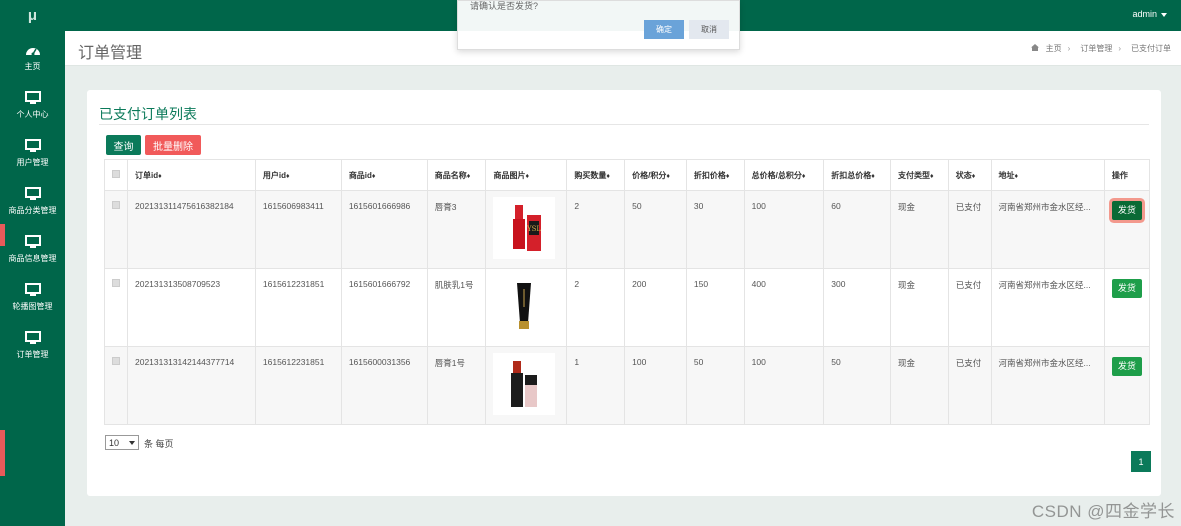 Image resolution: width=1181 pixels, height=526 pixels. Describe the element at coordinates (456, 307) in the screenshot. I see `product-name-cell: 肌肤乳1号` at that location.